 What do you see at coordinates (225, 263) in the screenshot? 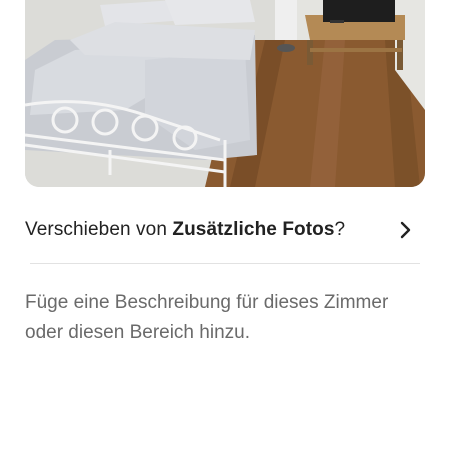
I see `section-divider` at bounding box center [225, 263].